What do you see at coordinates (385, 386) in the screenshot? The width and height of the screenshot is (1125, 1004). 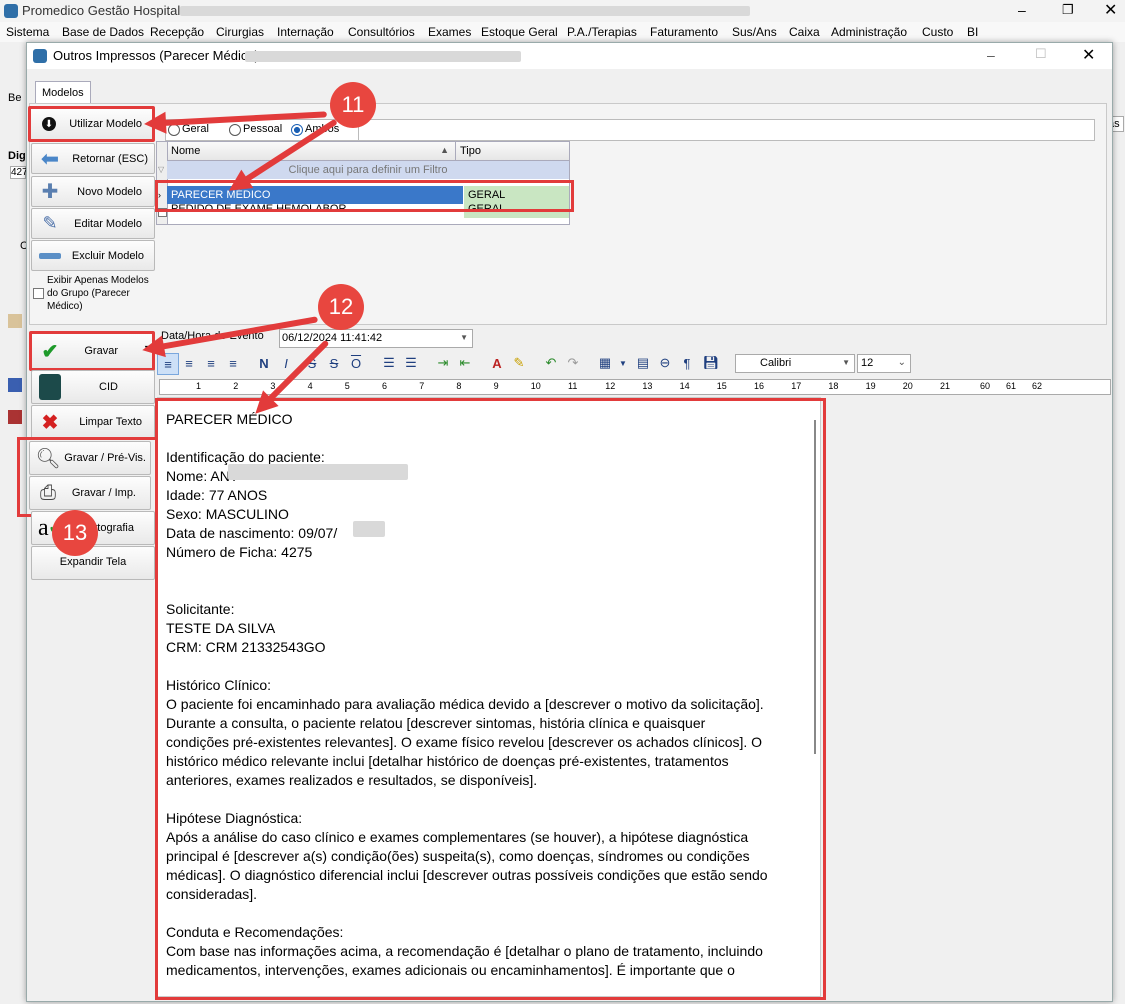 I see `ruler-number: 6` at bounding box center [385, 386].